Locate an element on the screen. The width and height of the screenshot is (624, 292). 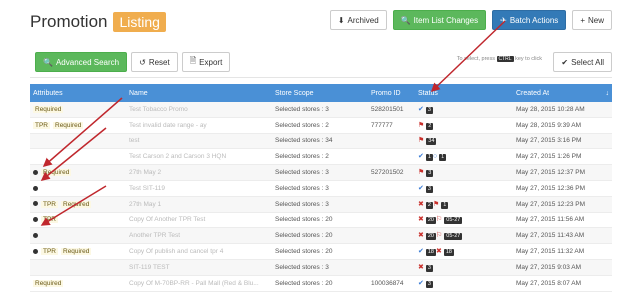
batch-actions-label: Batch Actions is located at coordinates (534, 20).